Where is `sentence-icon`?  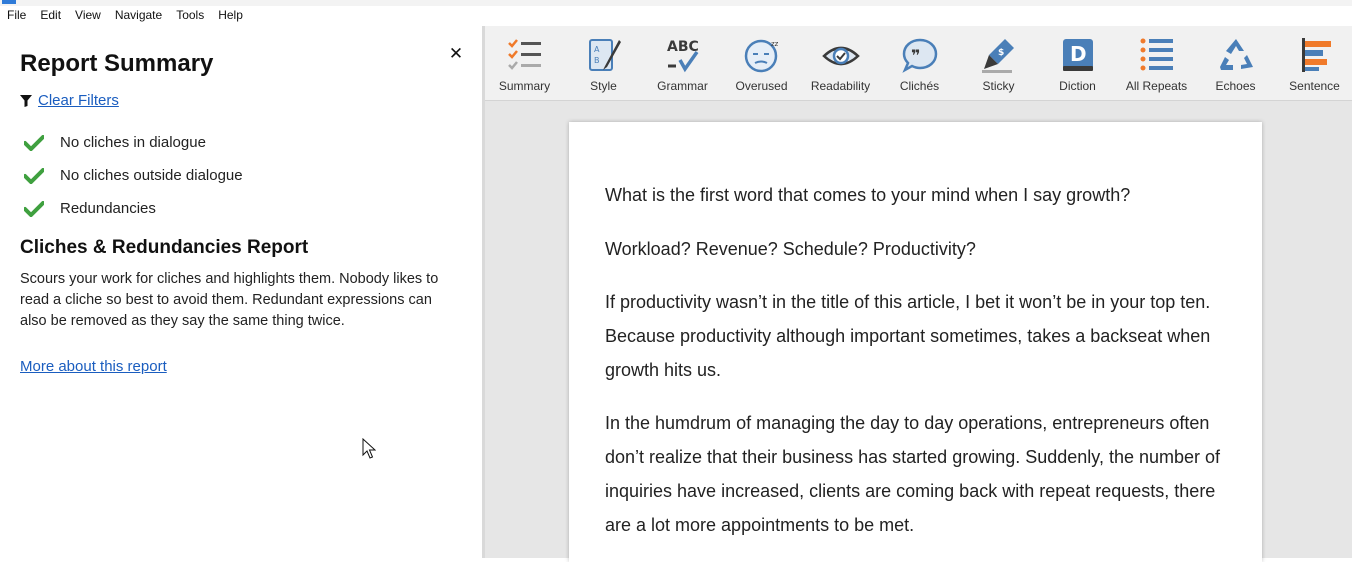
sentence-icon is located at coordinates (1316, 55).